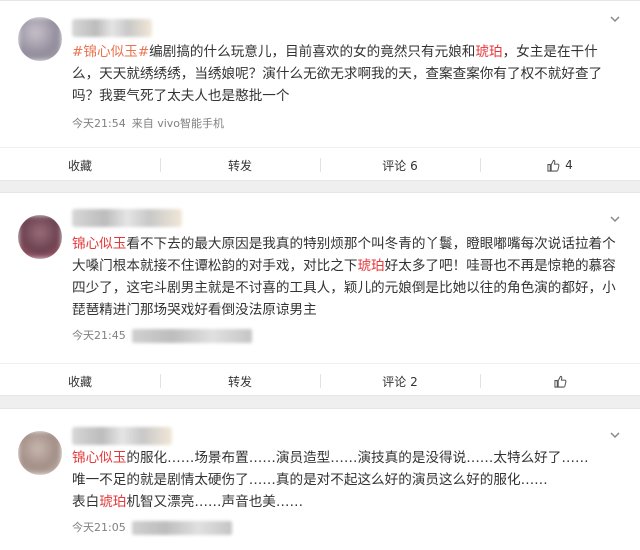  I want to click on like-count: 4, so click(569, 165).